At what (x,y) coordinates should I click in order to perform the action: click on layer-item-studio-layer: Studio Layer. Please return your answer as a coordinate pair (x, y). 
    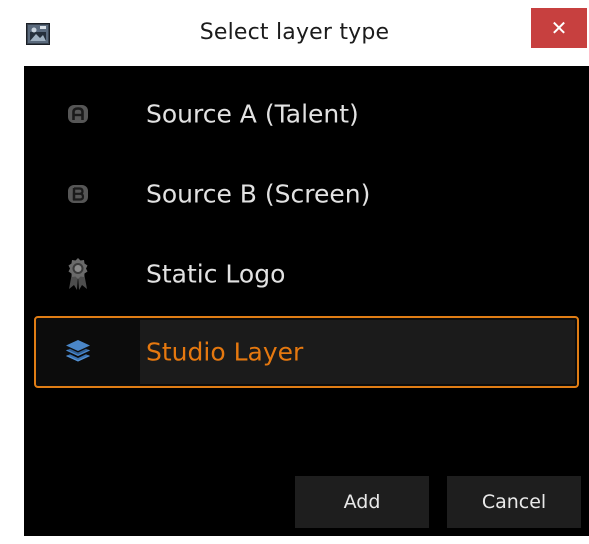
    Looking at the image, I should click on (306, 352).